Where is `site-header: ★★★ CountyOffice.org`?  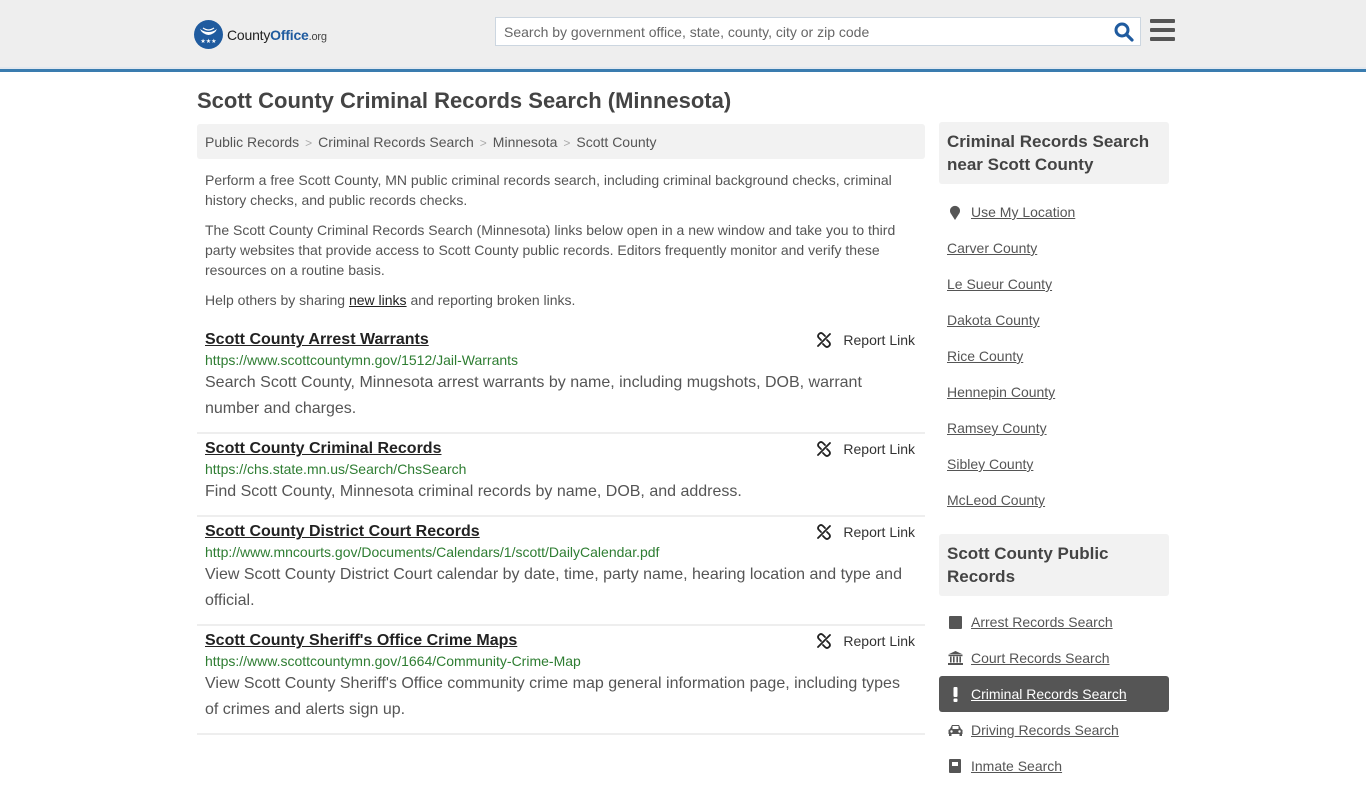 site-header: ★★★ CountyOffice.org is located at coordinates (683, 36).